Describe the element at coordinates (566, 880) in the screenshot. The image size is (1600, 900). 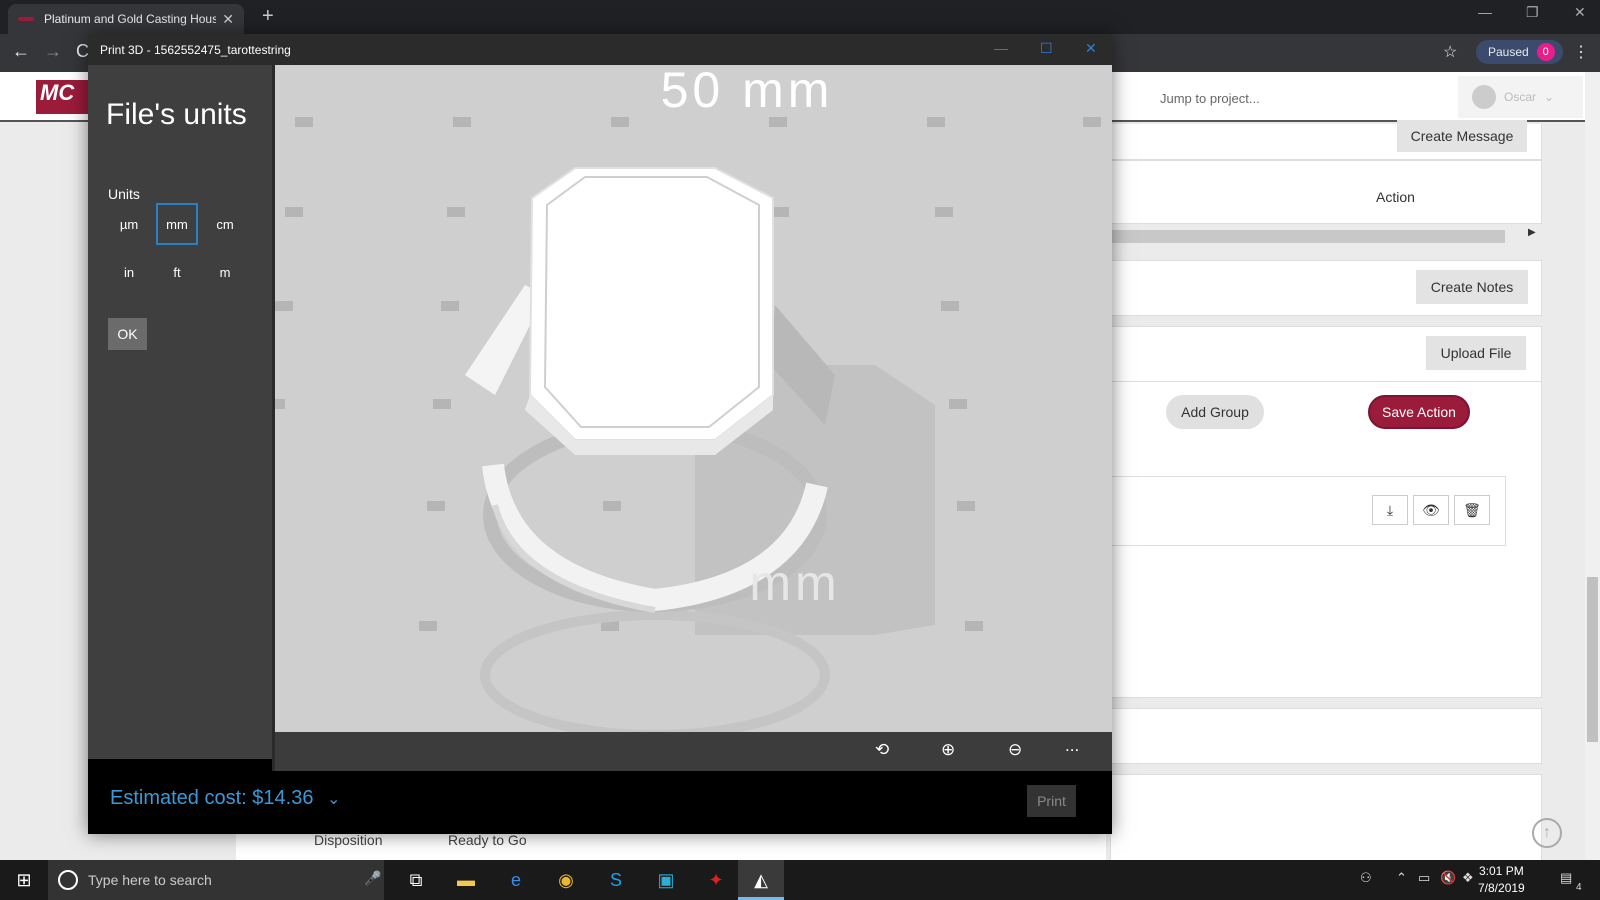
I see `chrome-icon: ◉` at that location.